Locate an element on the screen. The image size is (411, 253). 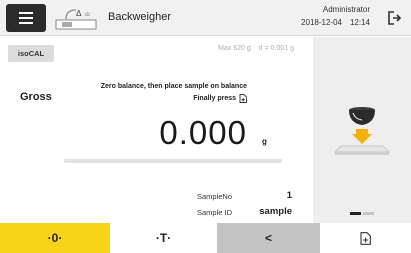
logout-button is located at coordinates (394, 18).